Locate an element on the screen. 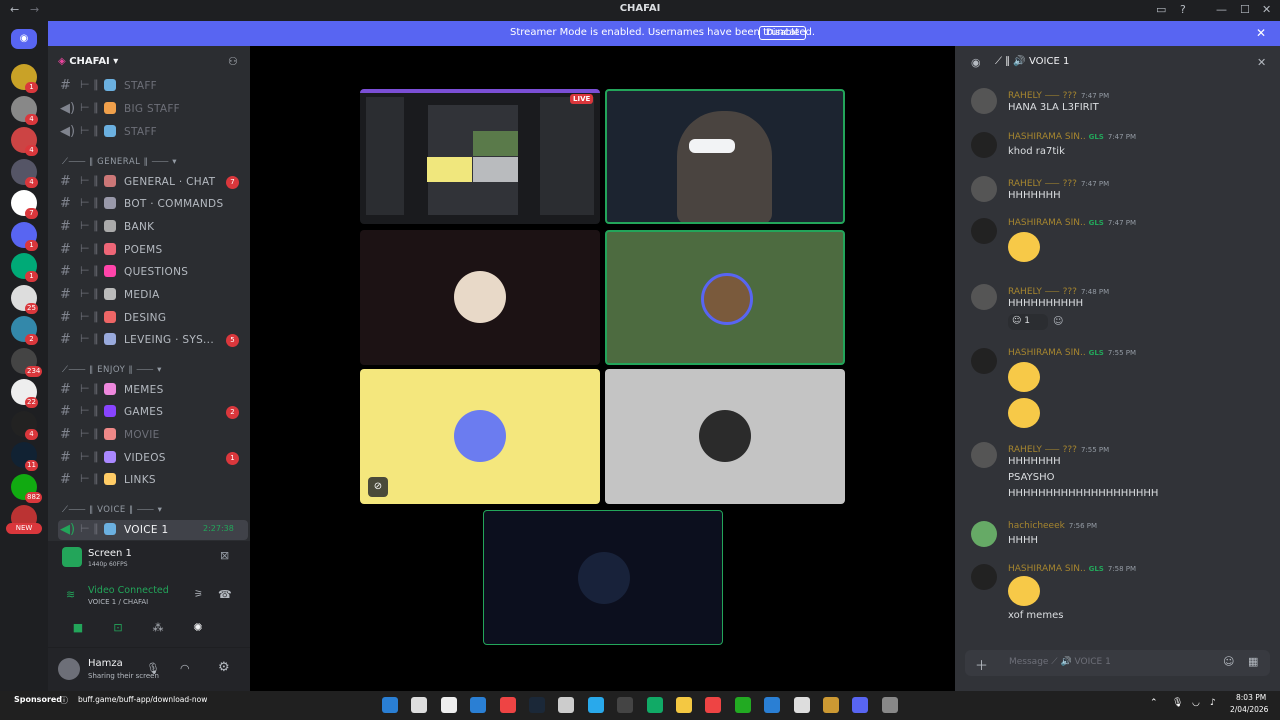  message-author: RAHELY ⸺ ??? 7:48 PM is located at coordinates (1058, 290).